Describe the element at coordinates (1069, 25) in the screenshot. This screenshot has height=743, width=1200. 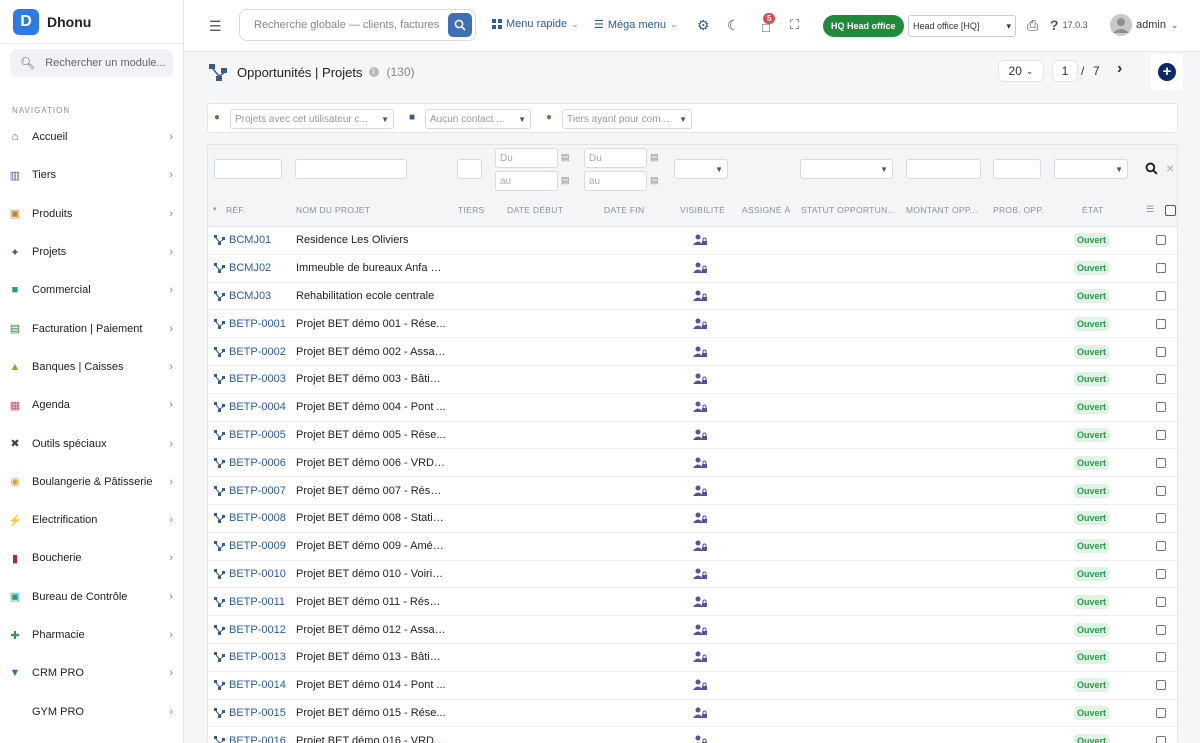
I see `help-button: ? 17.0.3` at that location.